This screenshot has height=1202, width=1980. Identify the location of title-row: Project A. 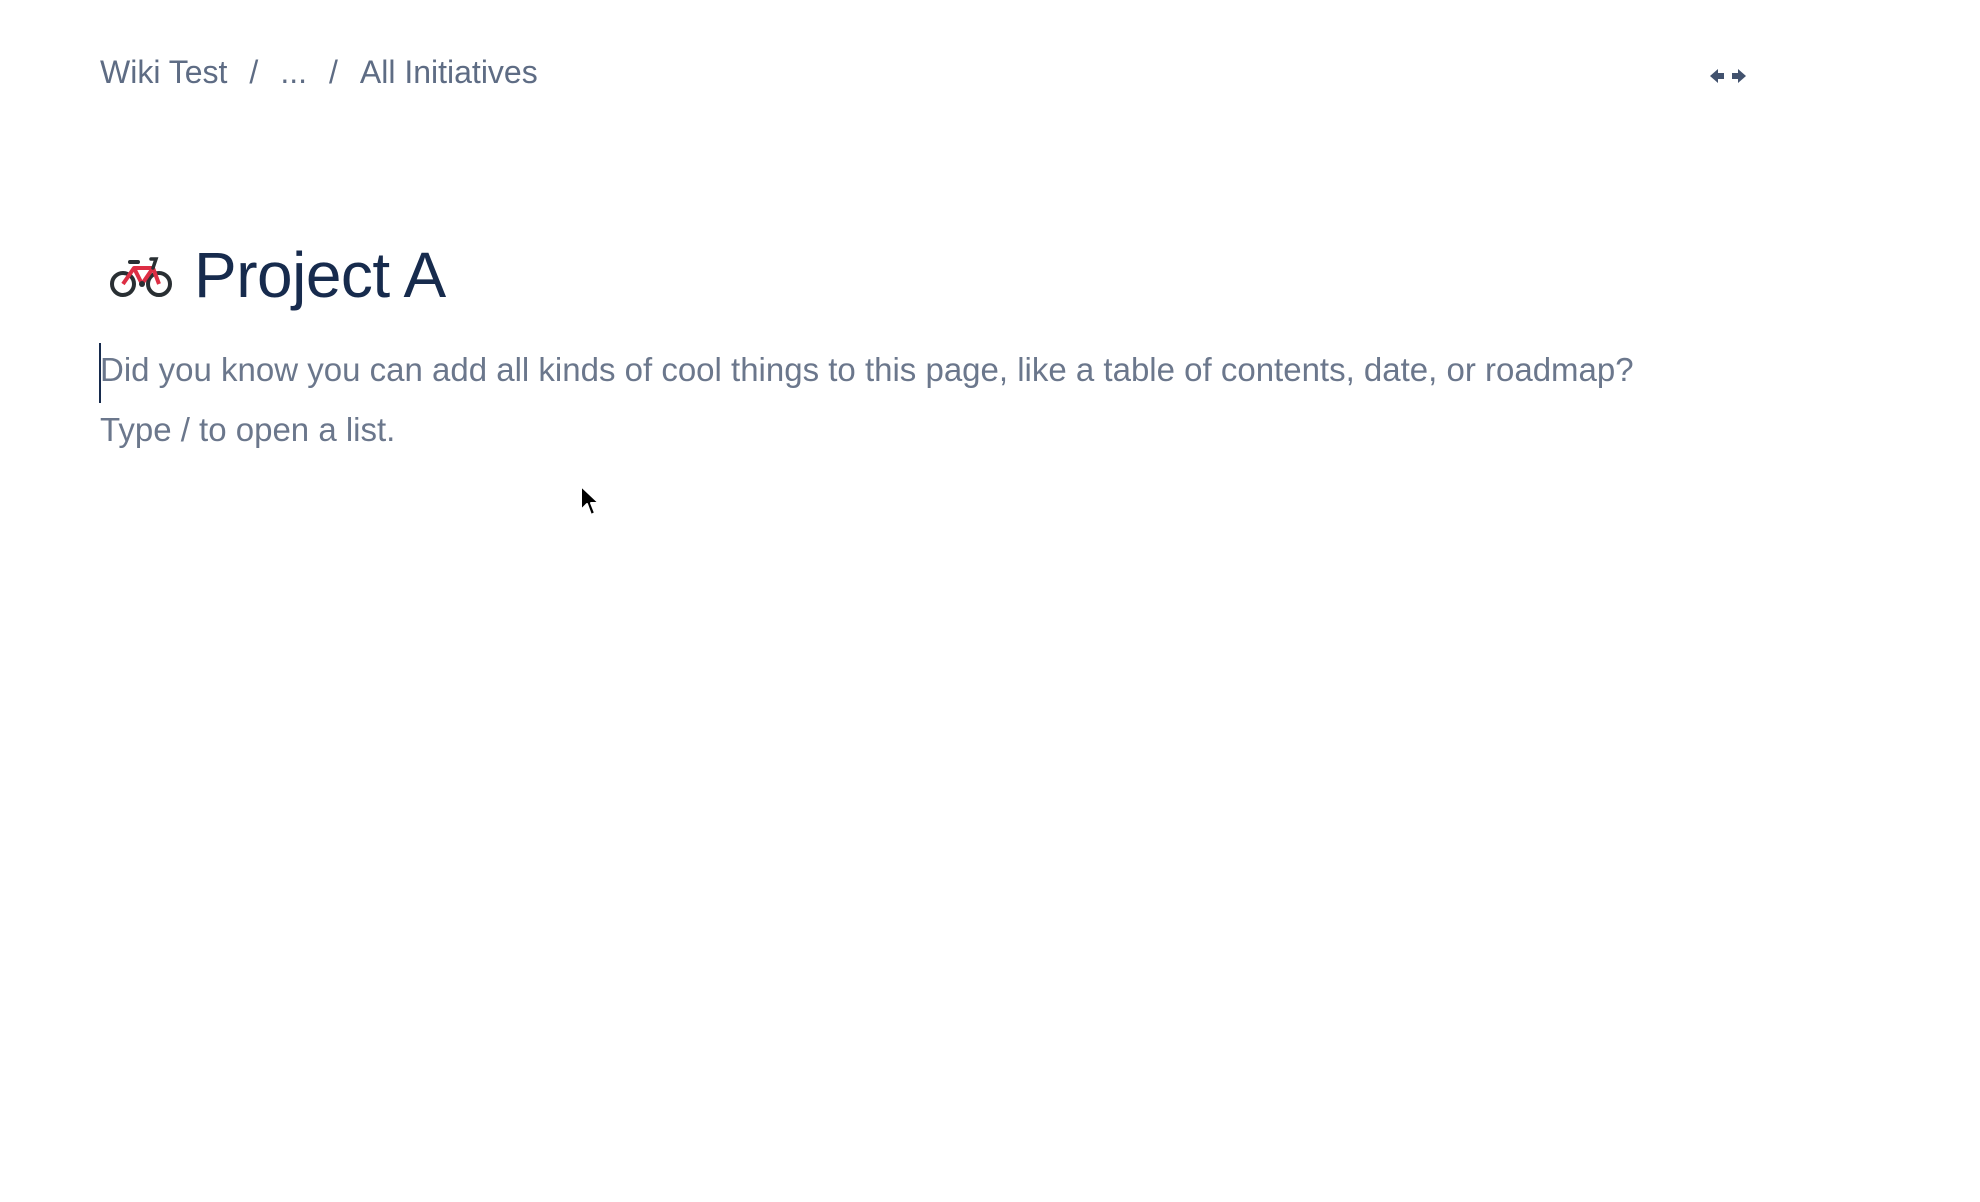
(277, 275).